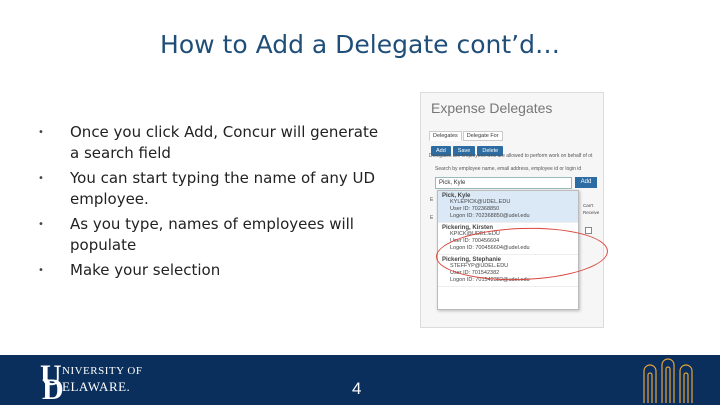 The width and height of the screenshot is (720, 407). Describe the element at coordinates (53, 389) in the screenshot. I see `logo-letter: D` at that location.